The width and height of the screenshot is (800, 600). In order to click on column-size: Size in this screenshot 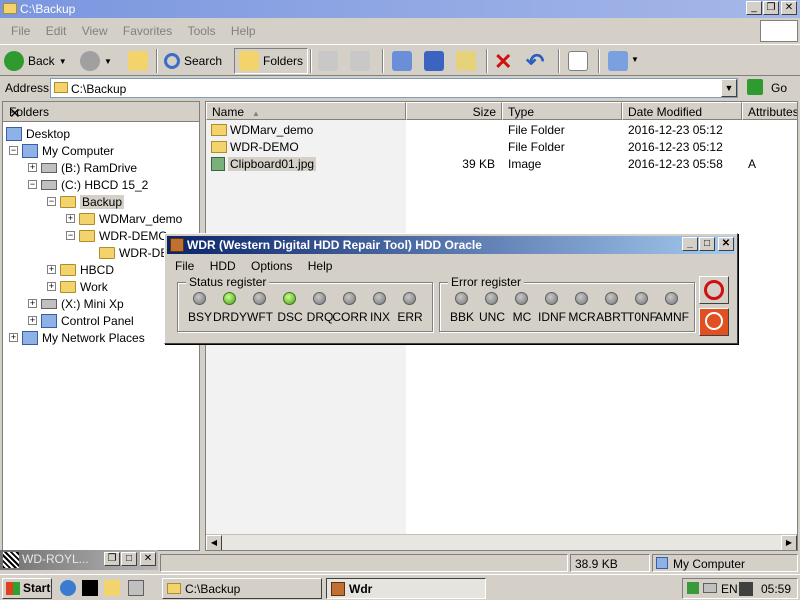, I will do `click(454, 111)`.